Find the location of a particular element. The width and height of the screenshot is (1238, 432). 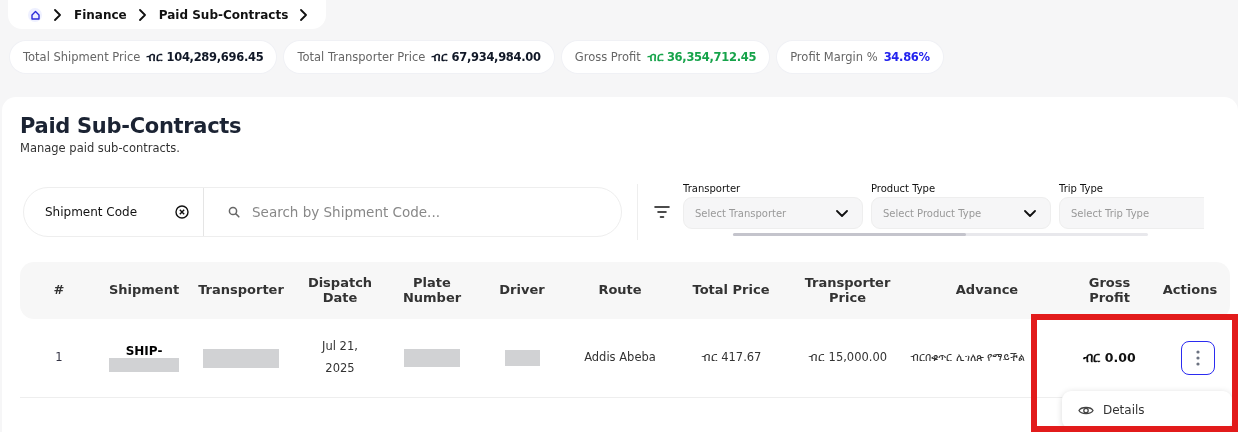

home-icon is located at coordinates (35, 14).